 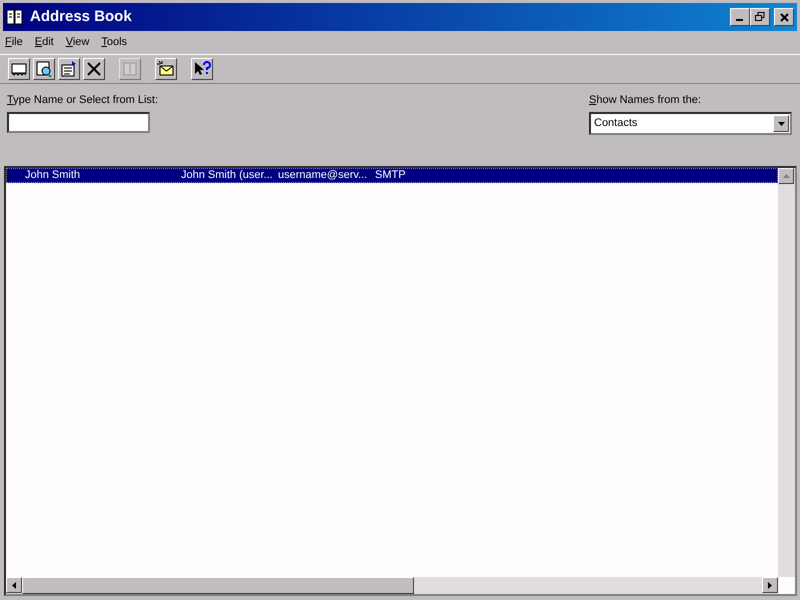 I want to click on properties-icon, so click(x=69, y=69).